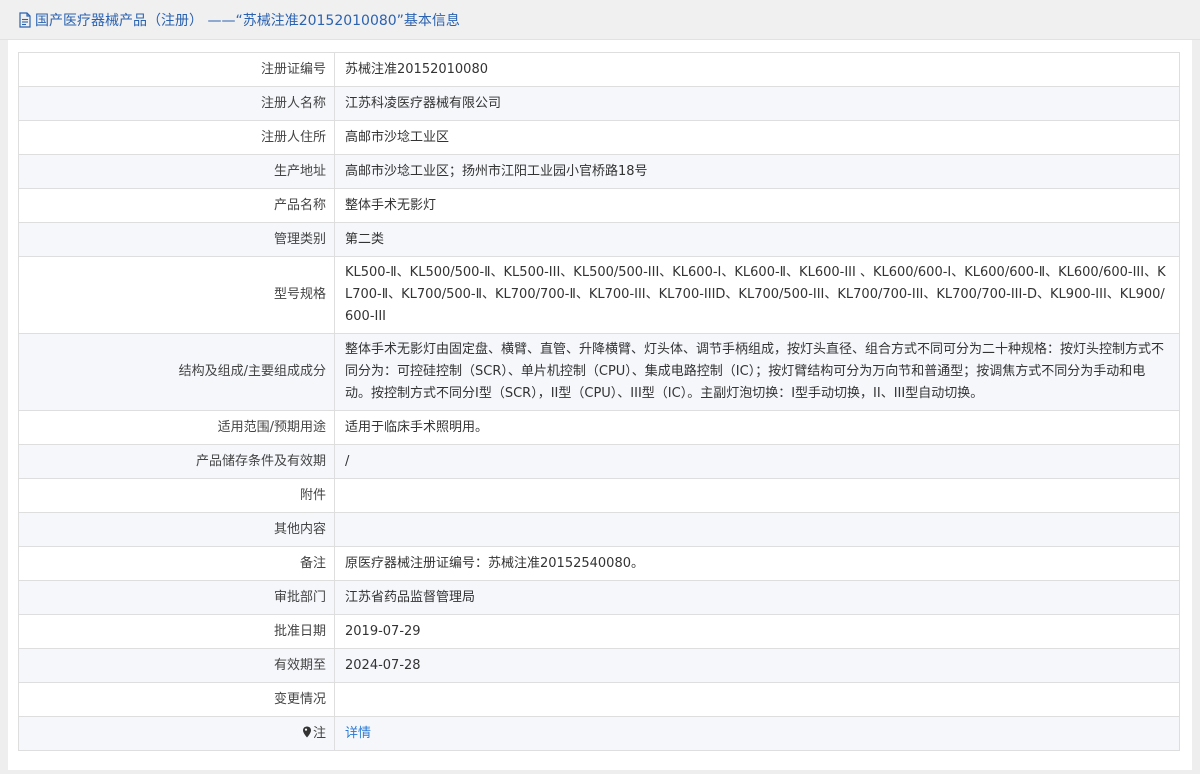 The width and height of the screenshot is (1200, 774). I want to click on pin-icon, so click(307, 730).